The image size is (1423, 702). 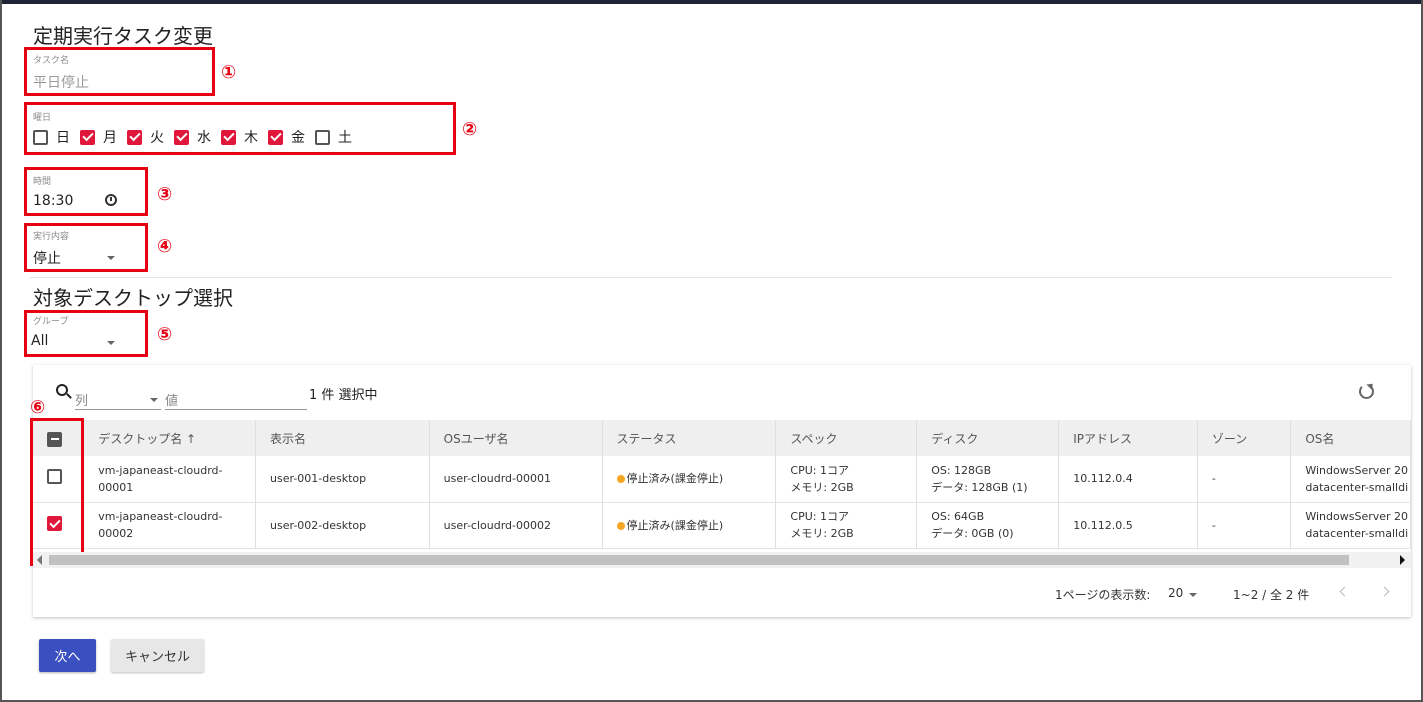 I want to click on selection-count: 1 件 選択中, so click(x=343, y=395).